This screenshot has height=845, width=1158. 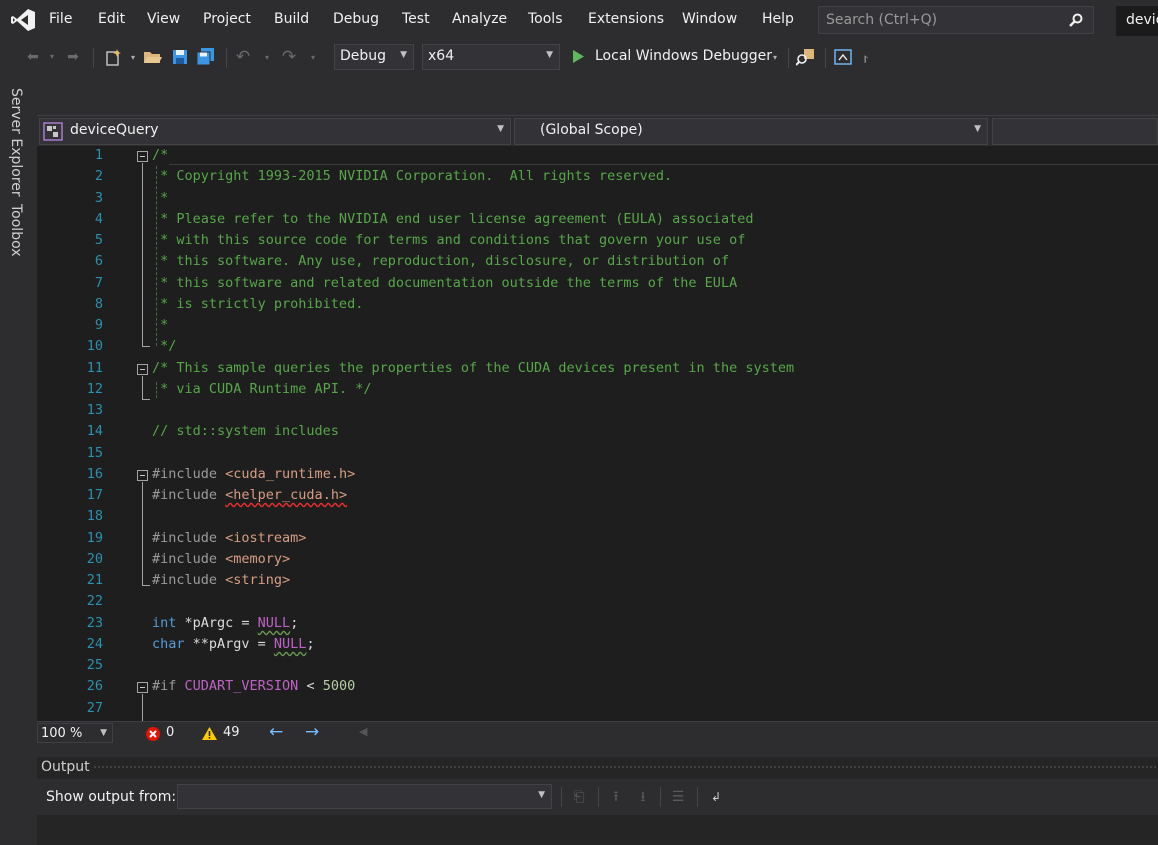 What do you see at coordinates (882, 20) in the screenshot?
I see `search-placeholder: Search (Ctrl+Q)` at bounding box center [882, 20].